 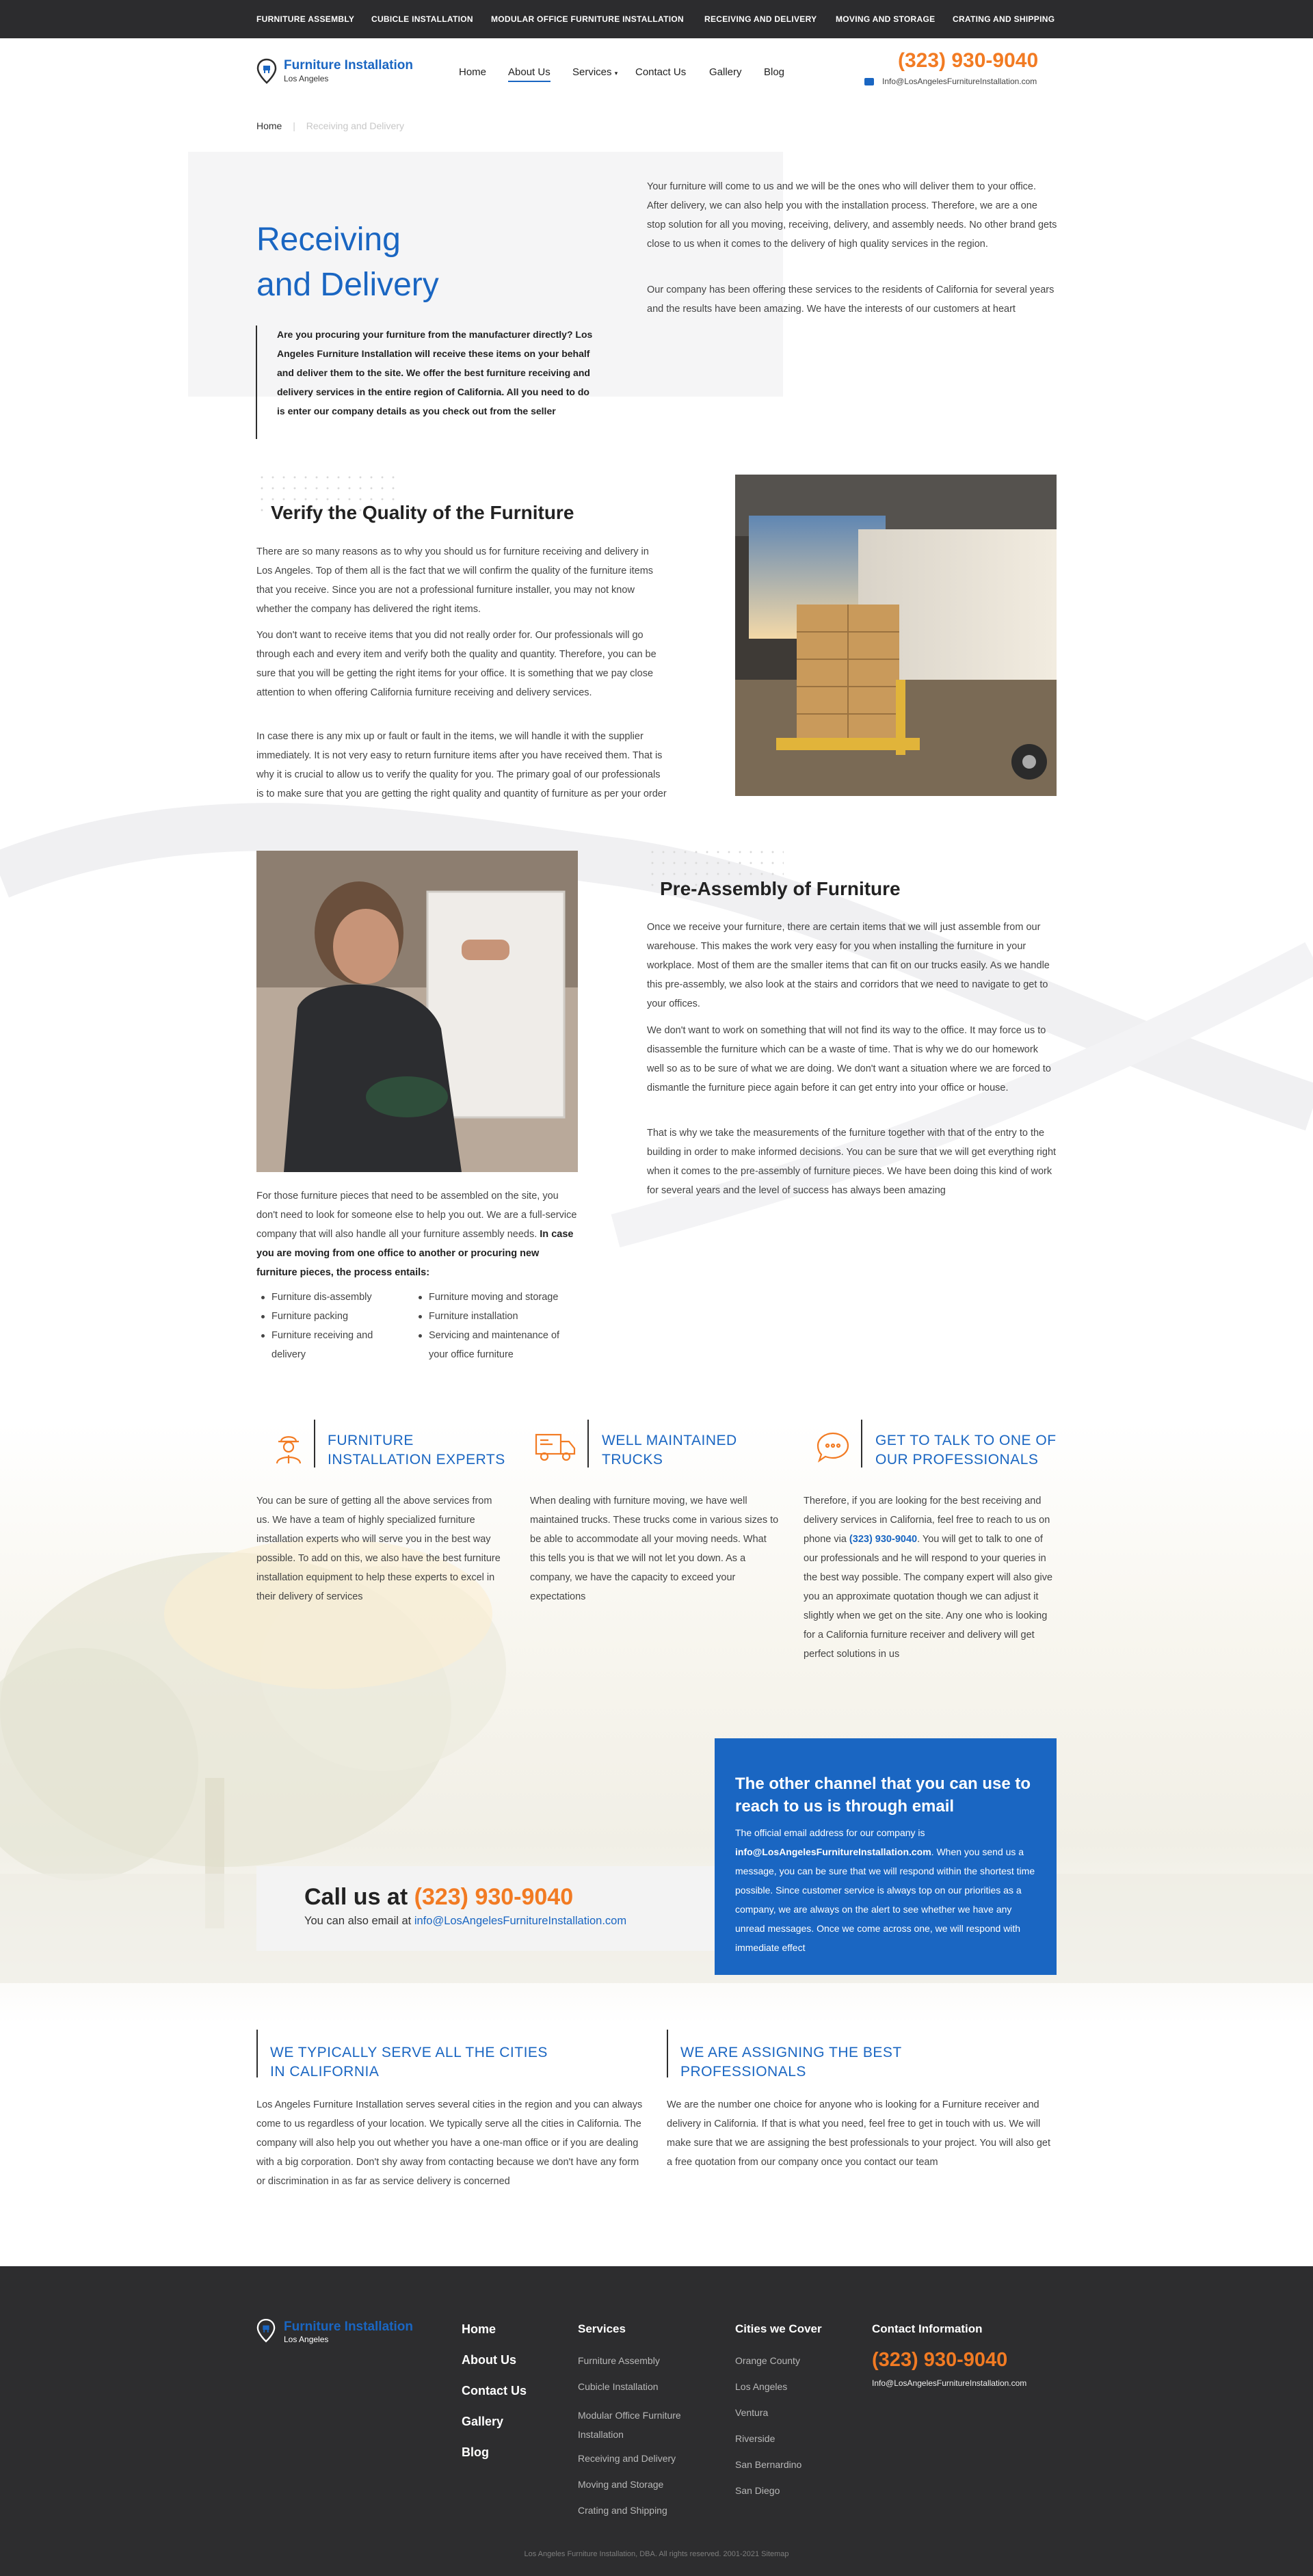 I want to click on footer-nav-gallery: Gallery, so click(x=482, y=2422).